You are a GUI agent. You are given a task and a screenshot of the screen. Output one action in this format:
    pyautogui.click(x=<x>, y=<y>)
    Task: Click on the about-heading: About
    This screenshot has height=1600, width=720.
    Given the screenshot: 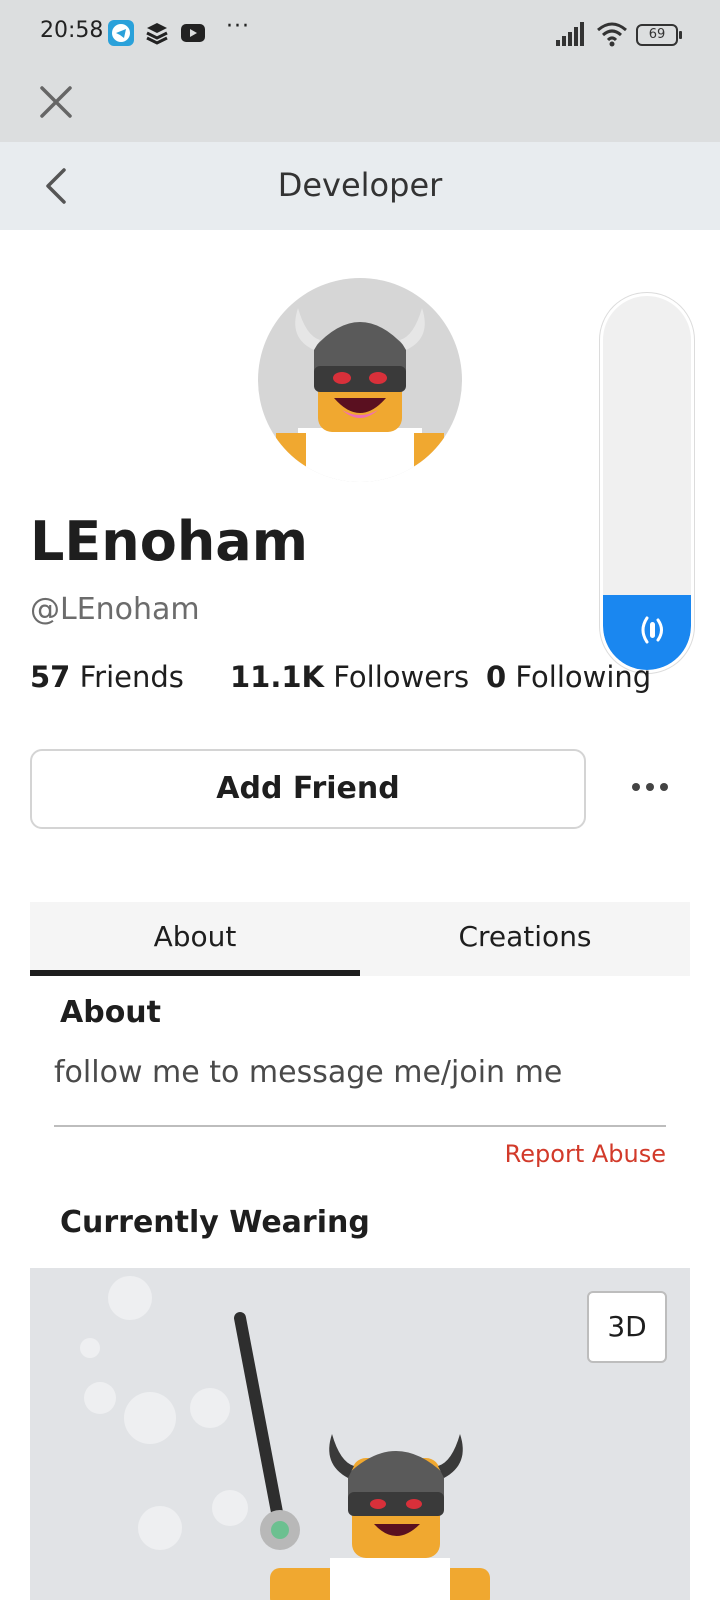 What is the action you would take?
    pyautogui.click(x=111, y=1012)
    